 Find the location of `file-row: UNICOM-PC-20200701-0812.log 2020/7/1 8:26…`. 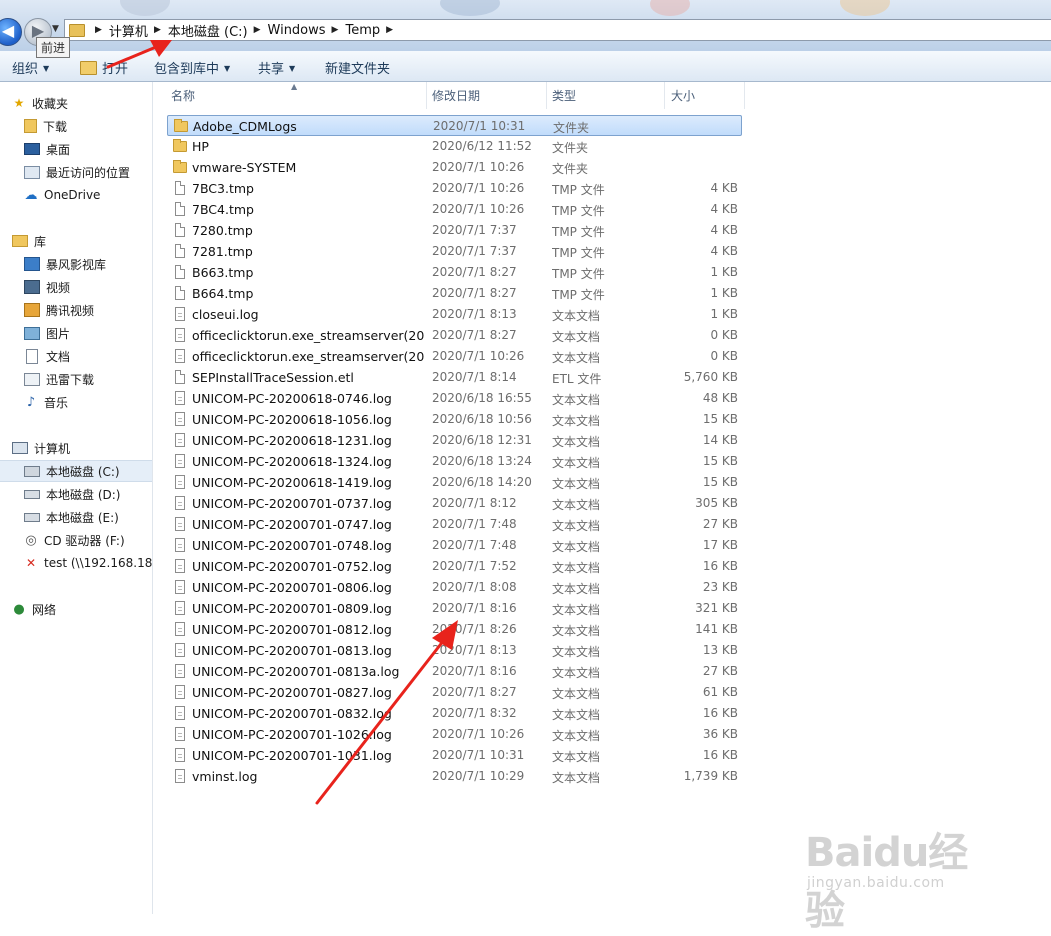

file-row: UNICOM-PC-20200701-0812.log 2020/7/1 8:26… is located at coordinates (454, 629).